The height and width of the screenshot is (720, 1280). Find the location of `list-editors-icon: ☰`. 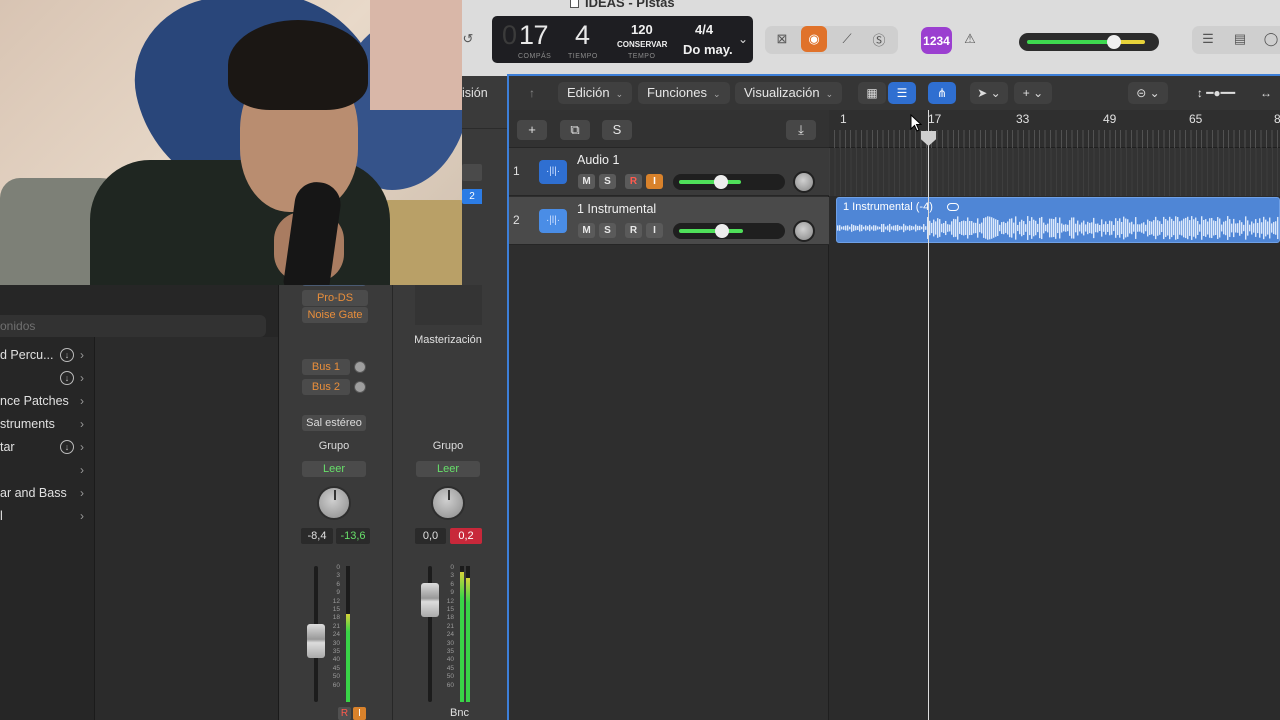

list-editors-icon: ☰ is located at coordinates (1208, 39).